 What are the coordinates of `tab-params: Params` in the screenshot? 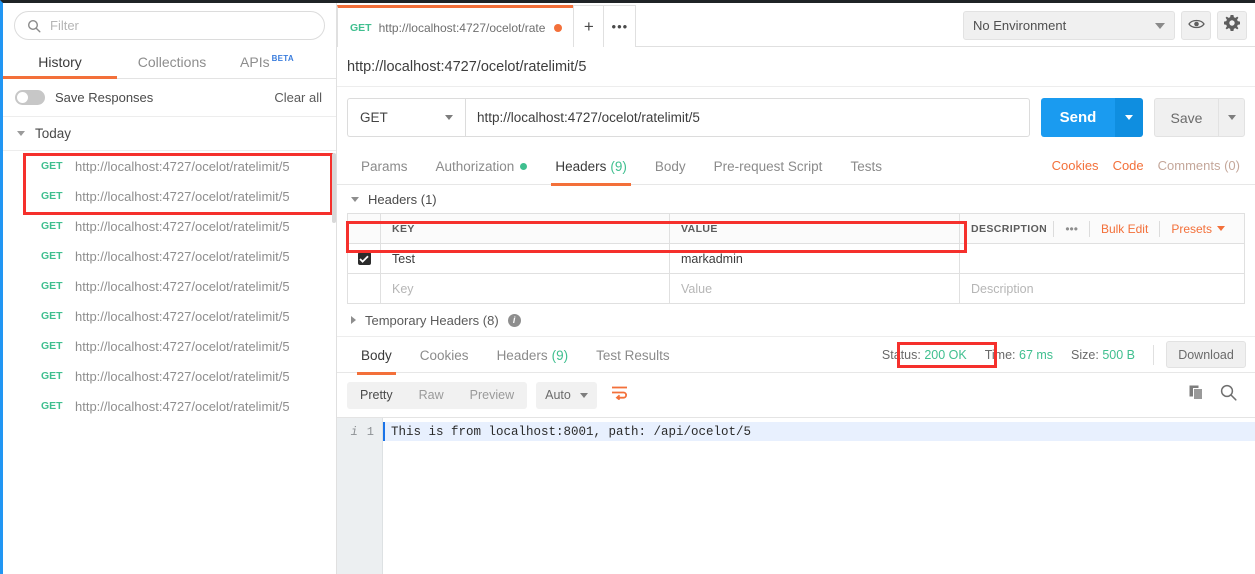 It's located at (384, 166).